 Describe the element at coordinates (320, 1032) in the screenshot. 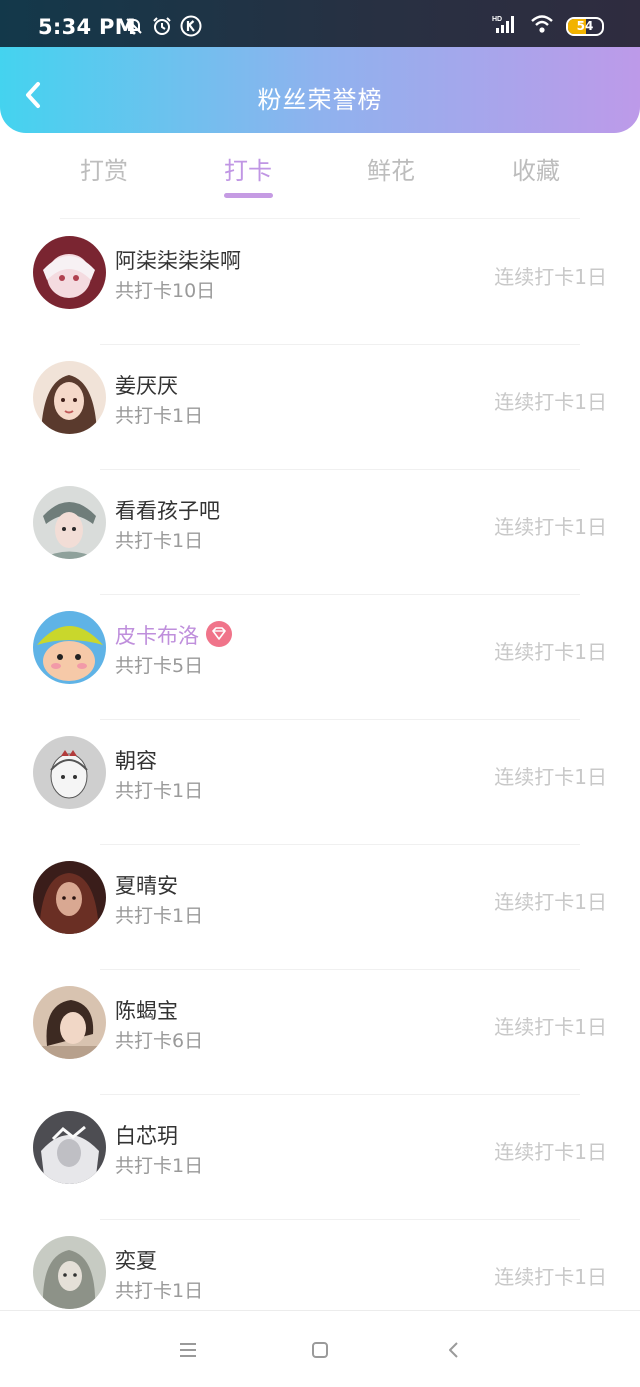

I see `list-item: 陈蝎宝 共打卡6日 连续打卡1日` at that location.